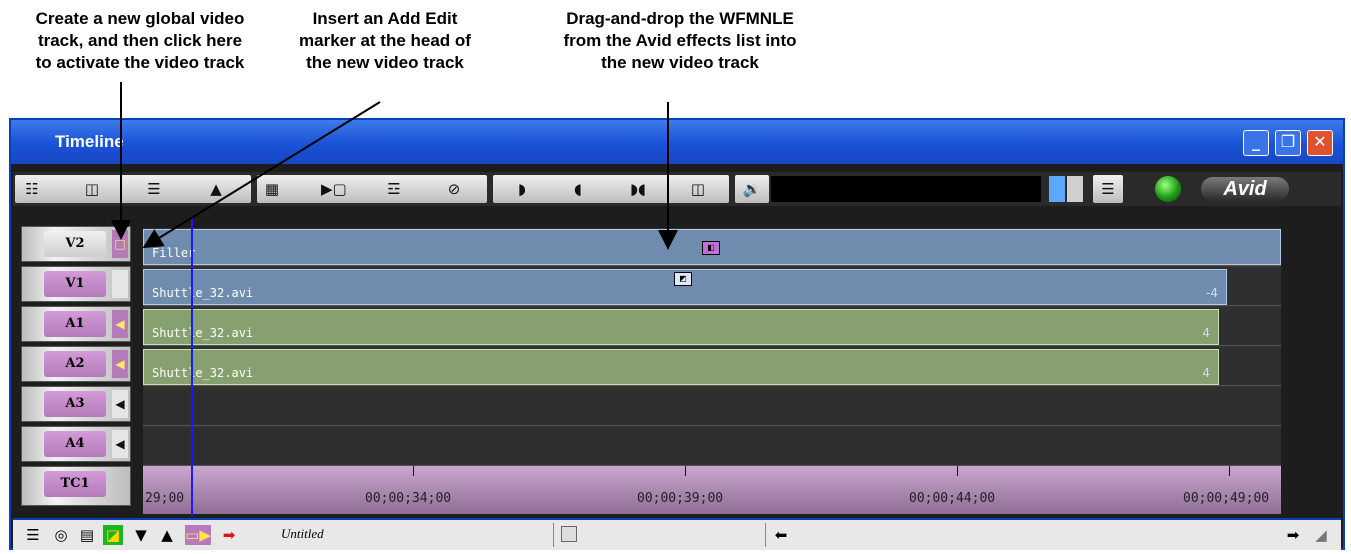 Image resolution: width=1351 pixels, height=554 pixels. Describe the element at coordinates (1057, 189) in the screenshot. I see `track-color-blue` at that location.